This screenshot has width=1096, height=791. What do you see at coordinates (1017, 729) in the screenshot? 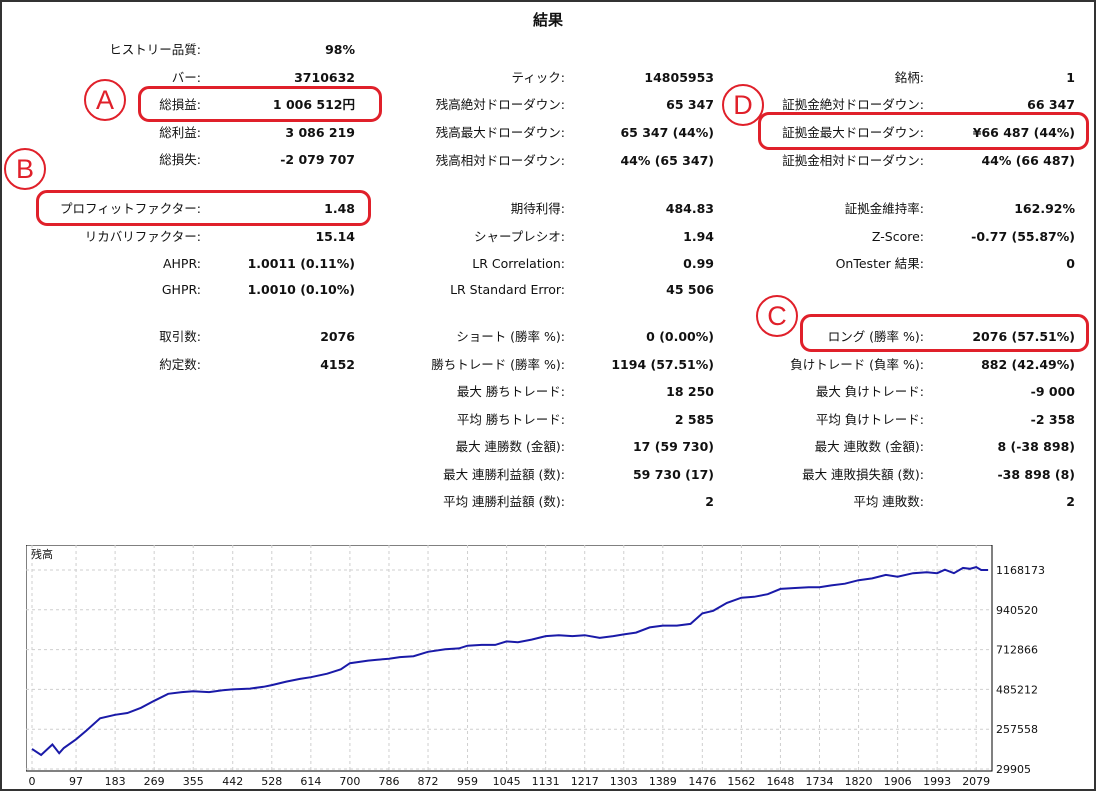
I see `y-tick-label: 257558` at bounding box center [1017, 729].